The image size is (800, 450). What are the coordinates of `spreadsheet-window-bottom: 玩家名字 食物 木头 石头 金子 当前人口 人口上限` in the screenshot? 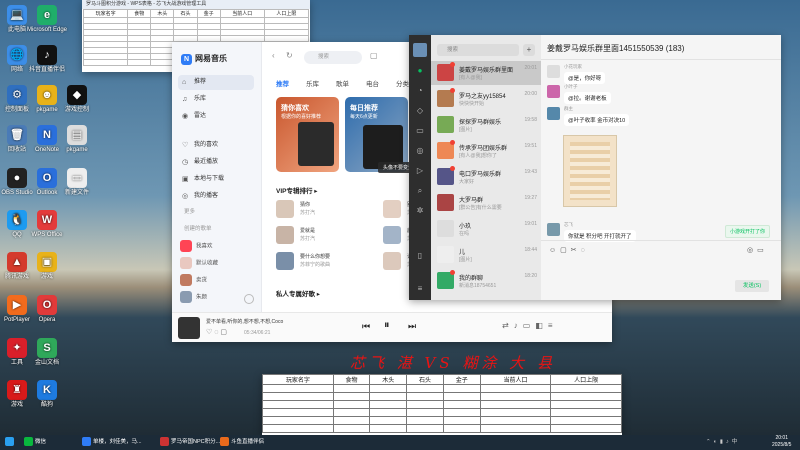 It's located at (442, 404).